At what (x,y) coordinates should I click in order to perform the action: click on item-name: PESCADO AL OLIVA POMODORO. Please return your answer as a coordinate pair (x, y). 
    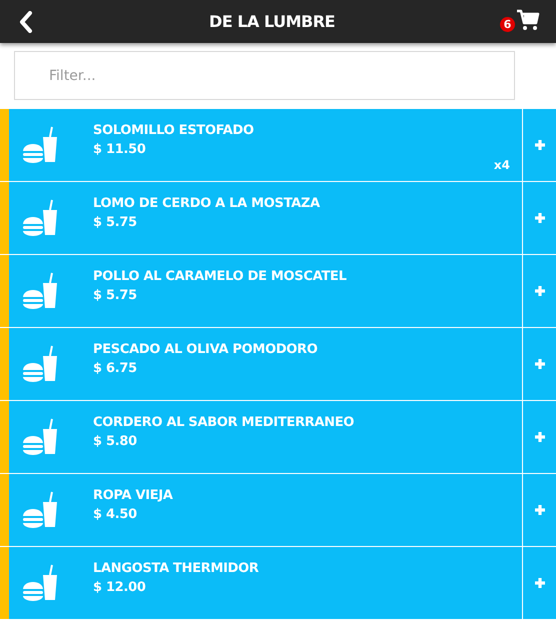
    Looking at the image, I should click on (205, 350).